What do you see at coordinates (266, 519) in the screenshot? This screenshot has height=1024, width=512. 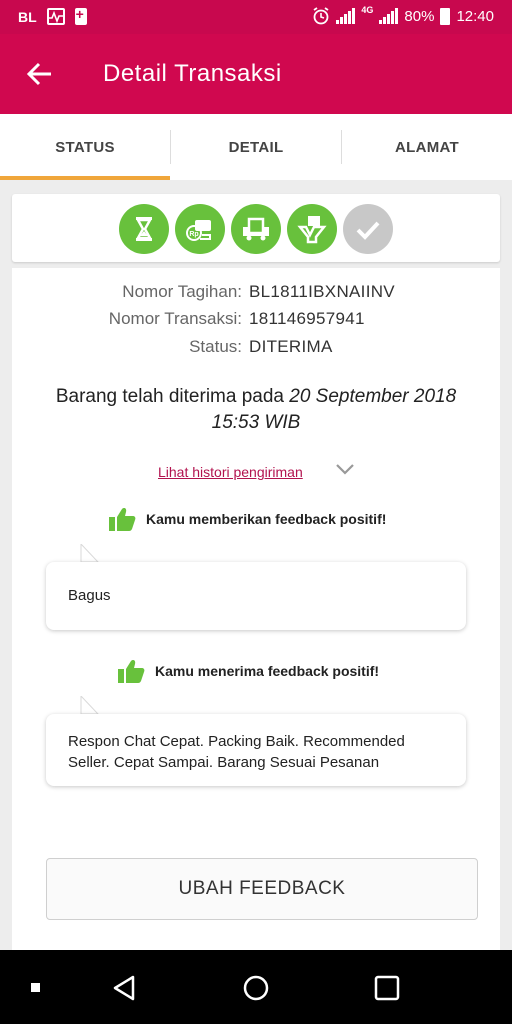 I see `feedback-given-label: Kamu memberikan feedback positif!` at bounding box center [266, 519].